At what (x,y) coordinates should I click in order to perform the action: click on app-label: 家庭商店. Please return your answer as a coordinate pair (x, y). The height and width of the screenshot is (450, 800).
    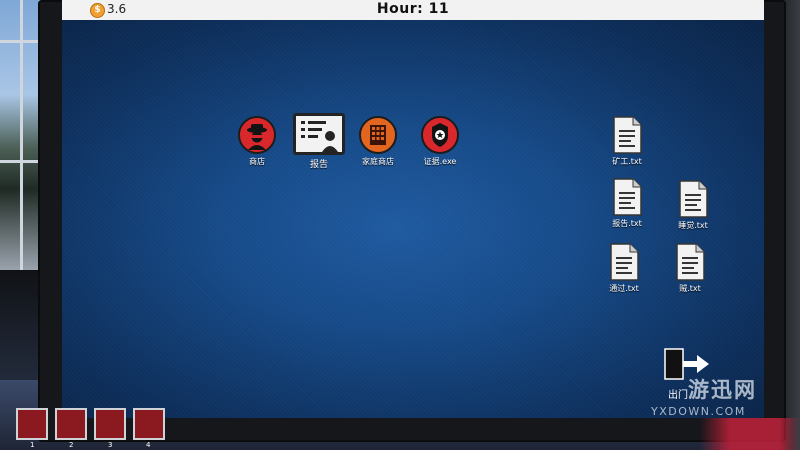
    Looking at the image, I should click on (378, 161).